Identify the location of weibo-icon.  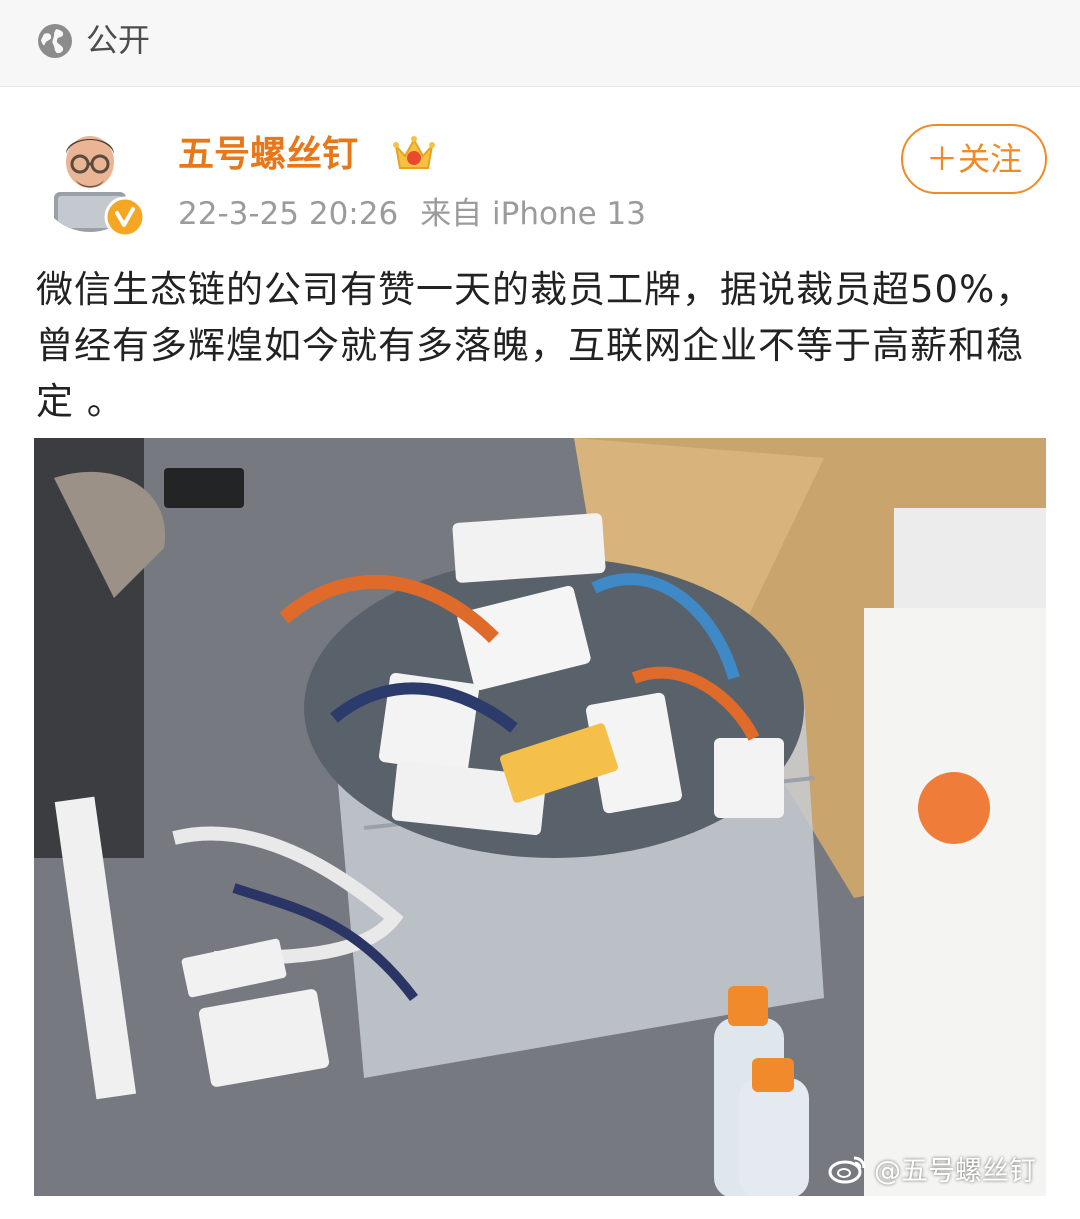
(847, 1170).